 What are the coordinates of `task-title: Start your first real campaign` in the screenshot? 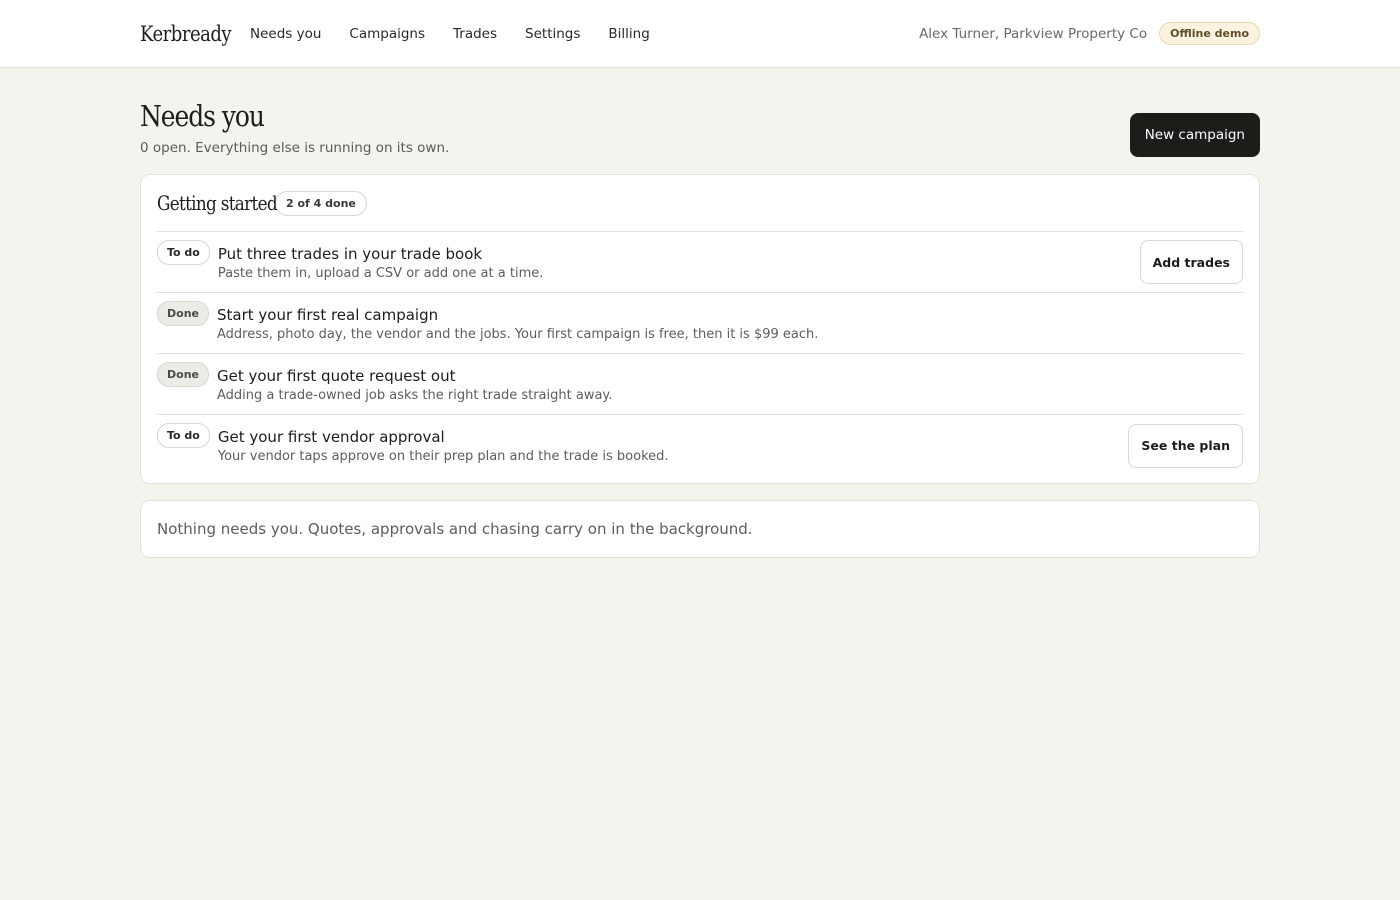 It's located at (327, 314).